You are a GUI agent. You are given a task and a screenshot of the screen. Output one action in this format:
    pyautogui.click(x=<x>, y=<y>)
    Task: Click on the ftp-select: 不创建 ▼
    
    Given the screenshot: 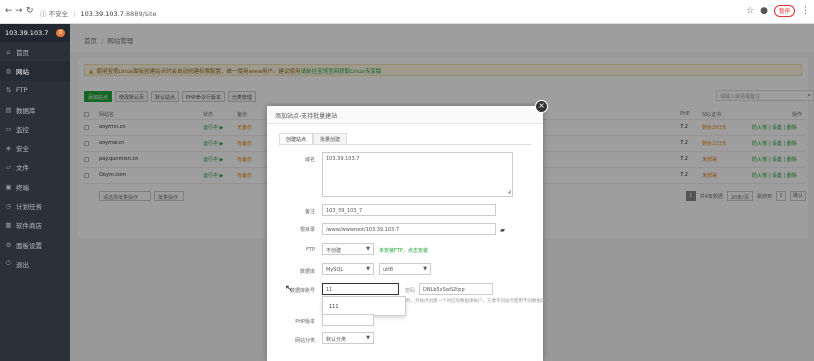 What is the action you would take?
    pyautogui.click(x=348, y=249)
    